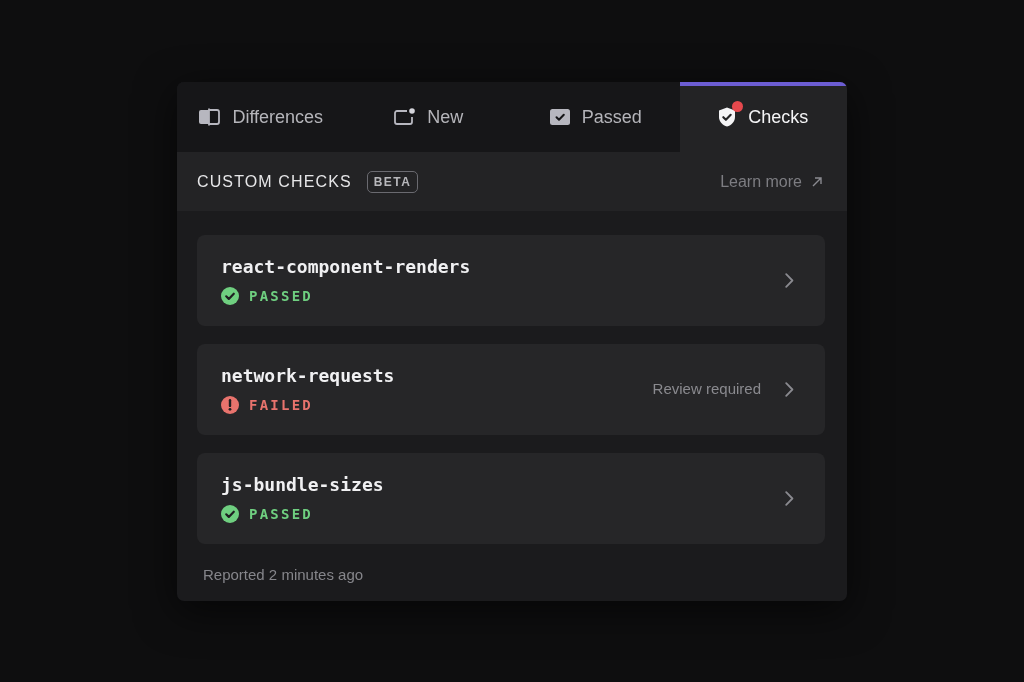  I want to click on beta-badge: BETA, so click(392, 181).